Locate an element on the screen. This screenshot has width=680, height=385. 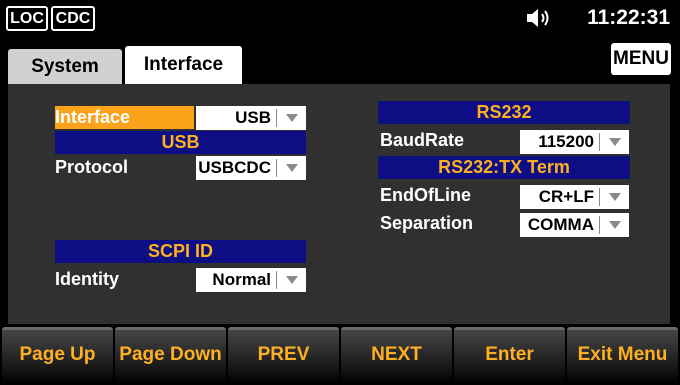
loc-indicator: LOC is located at coordinates (27, 18).